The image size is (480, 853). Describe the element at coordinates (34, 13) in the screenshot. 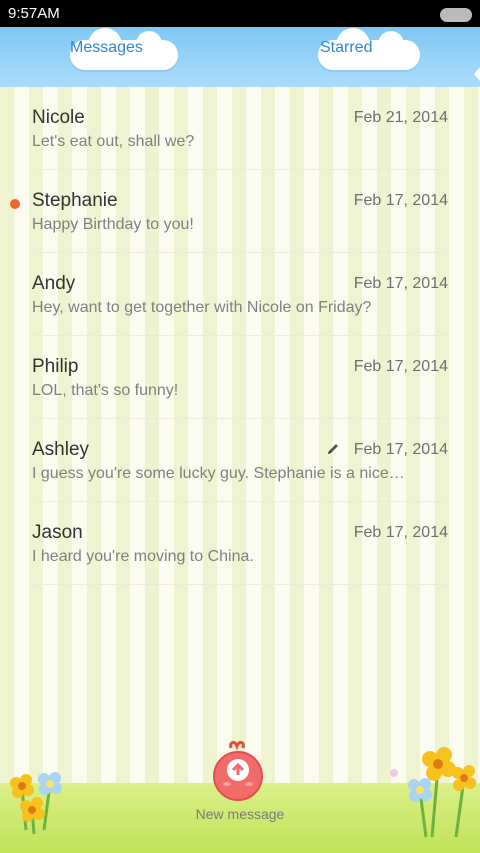

I see `status-time: 9:57AM` at that location.